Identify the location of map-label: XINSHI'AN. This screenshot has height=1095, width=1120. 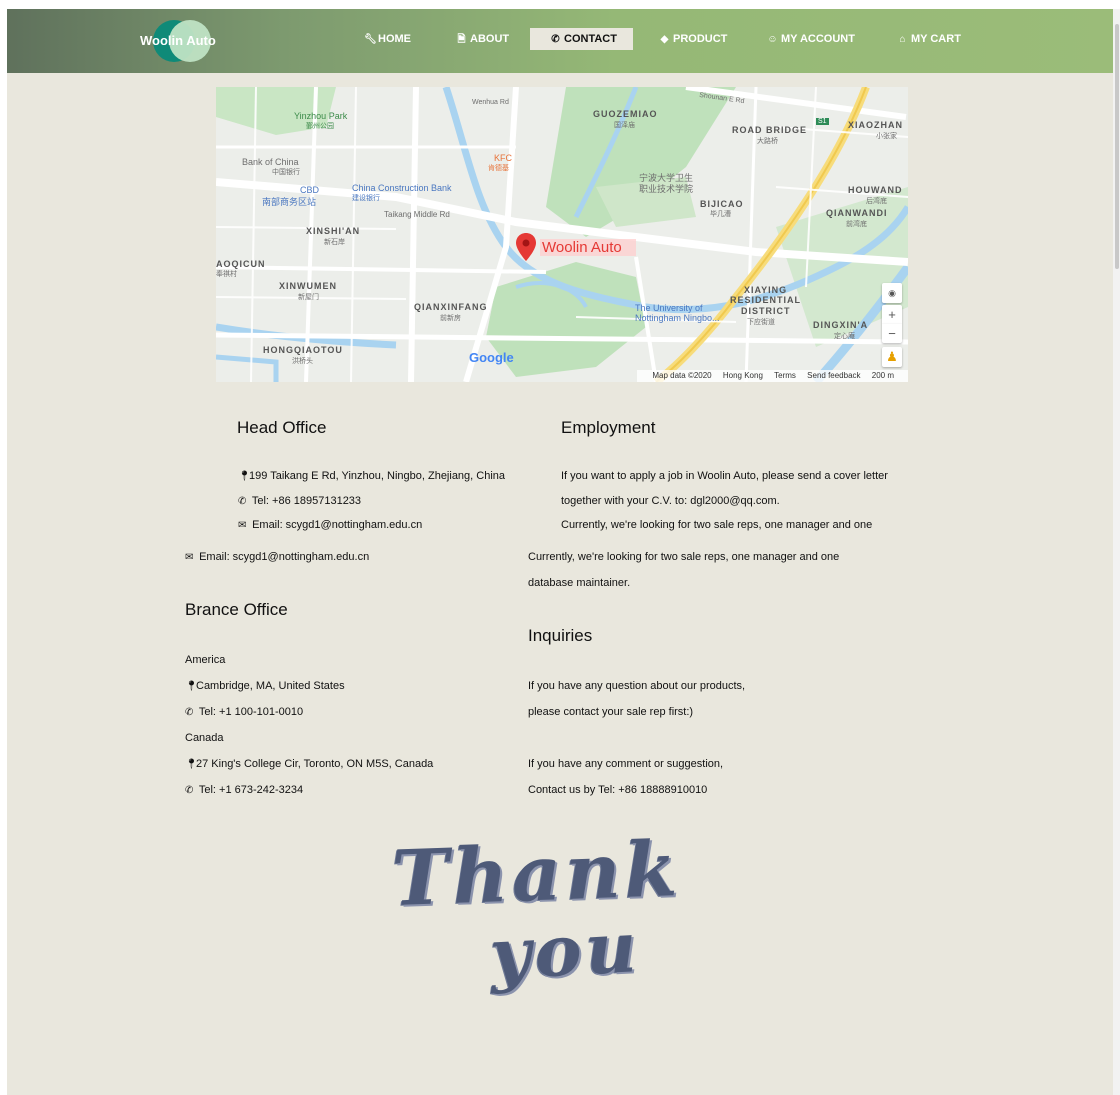
(333, 231).